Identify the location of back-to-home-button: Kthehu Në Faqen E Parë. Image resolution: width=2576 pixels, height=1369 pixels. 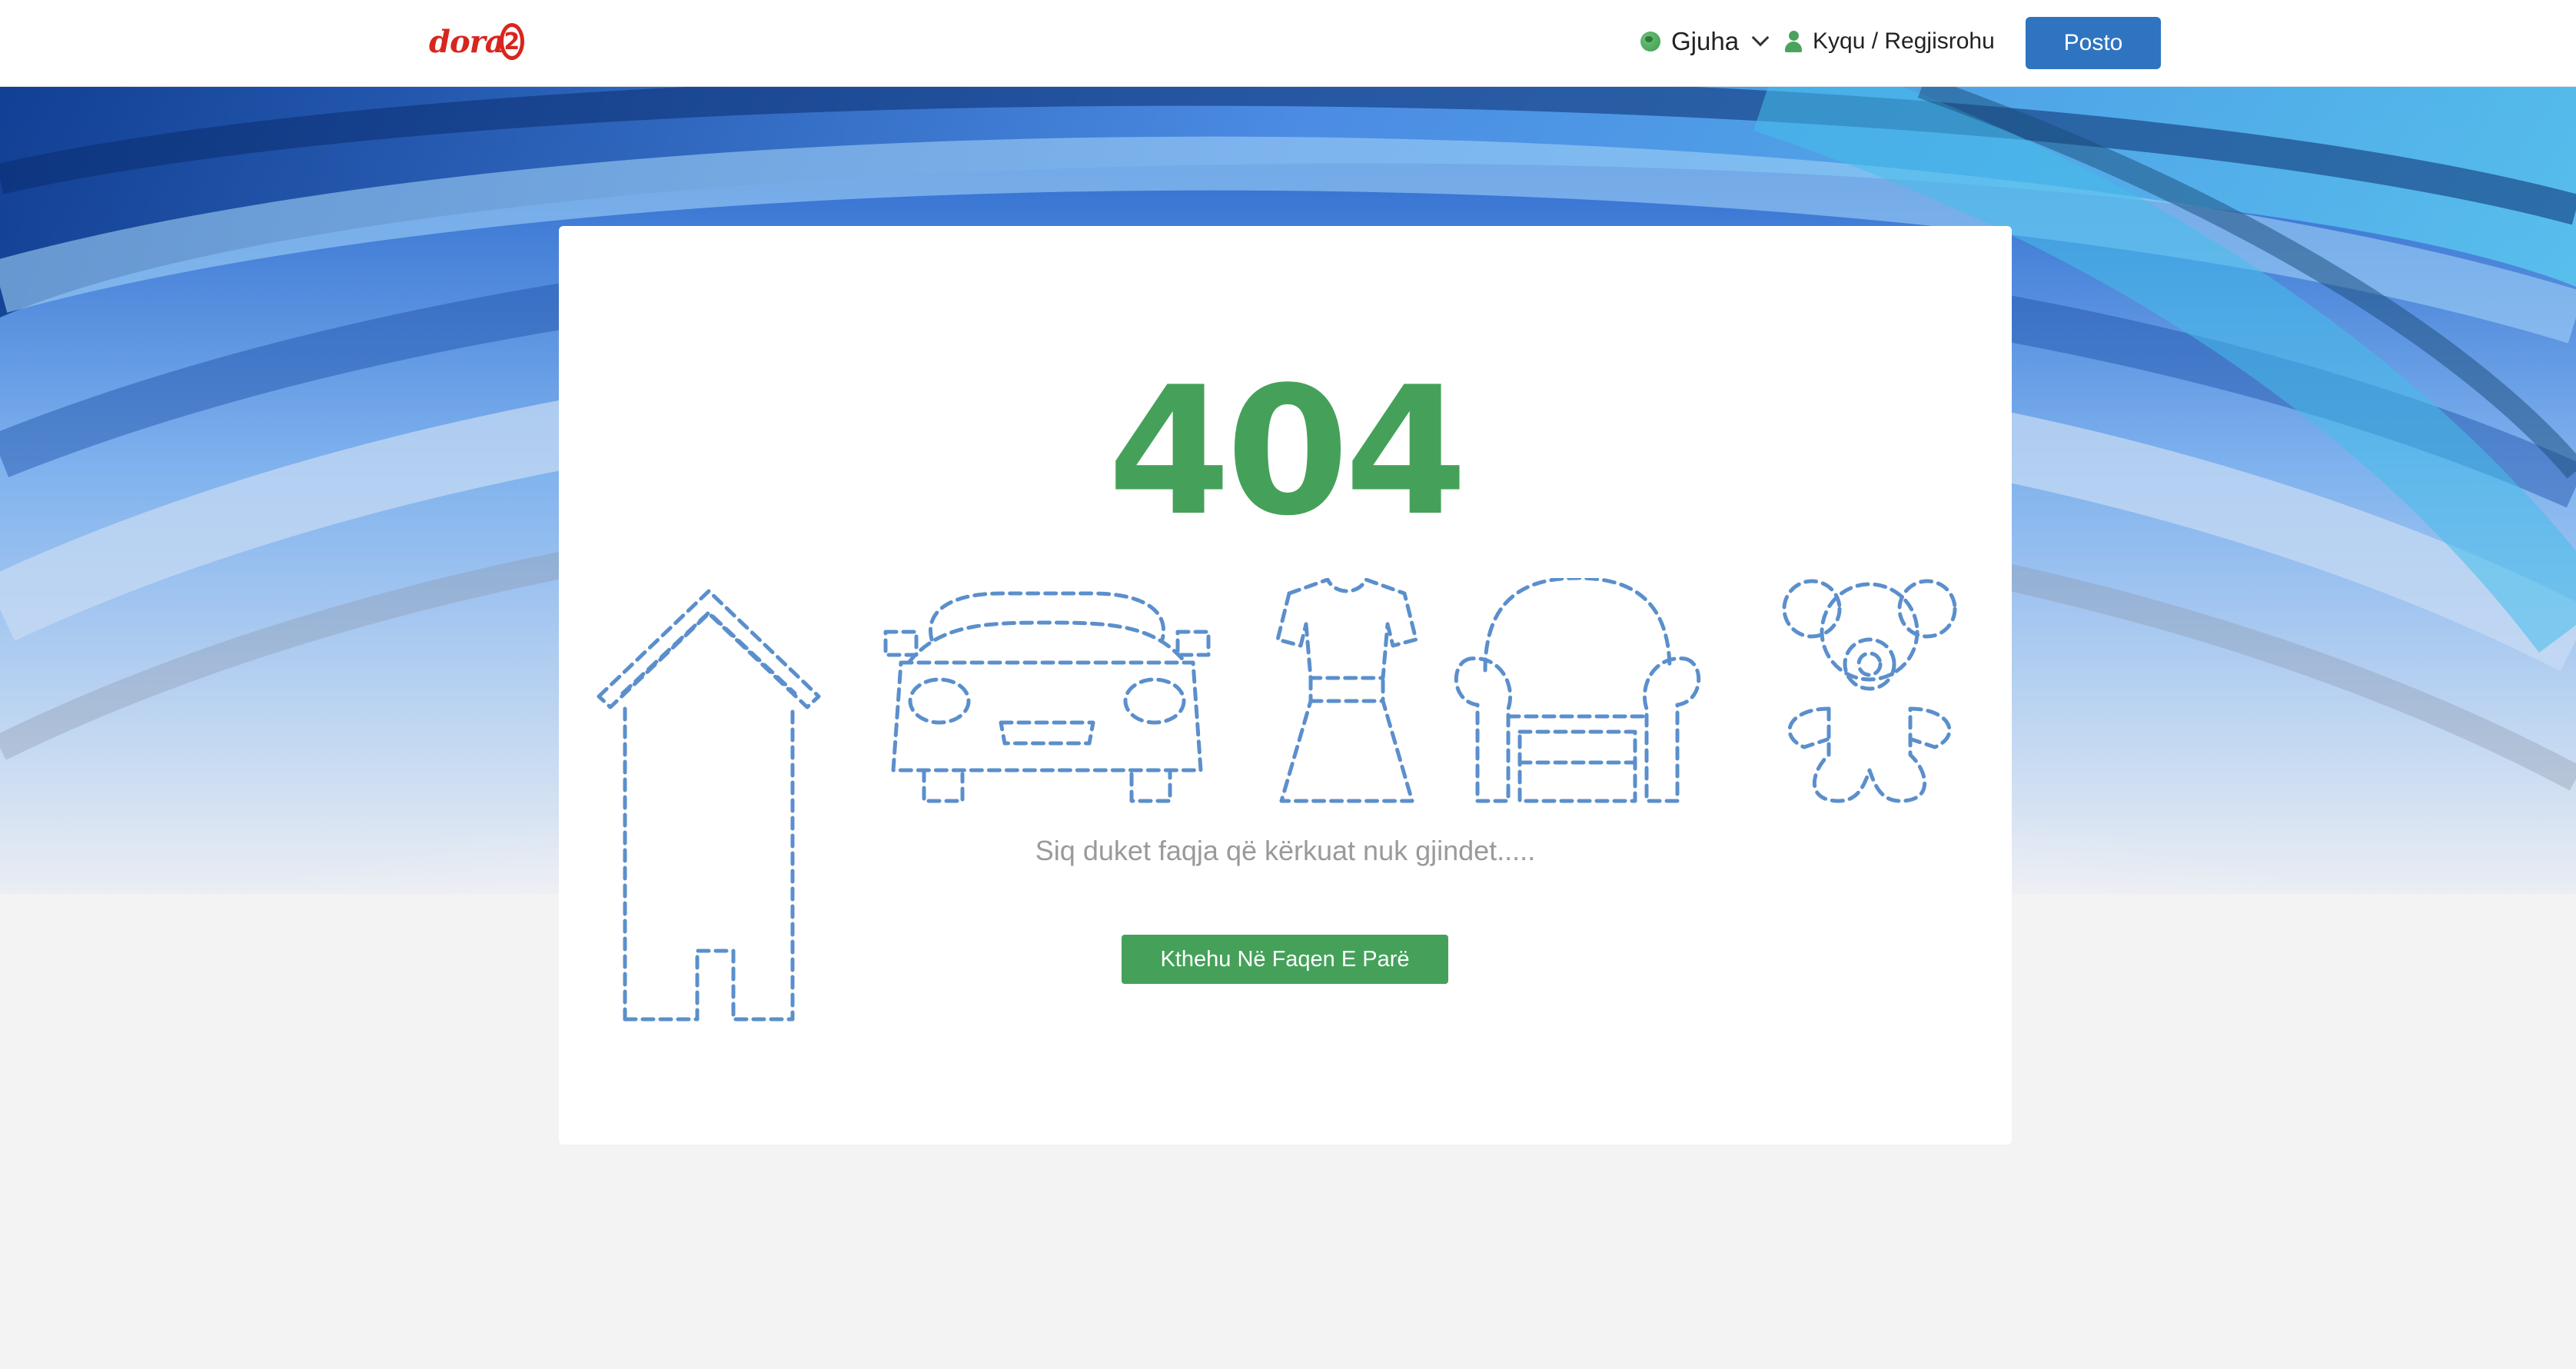
(1285, 959).